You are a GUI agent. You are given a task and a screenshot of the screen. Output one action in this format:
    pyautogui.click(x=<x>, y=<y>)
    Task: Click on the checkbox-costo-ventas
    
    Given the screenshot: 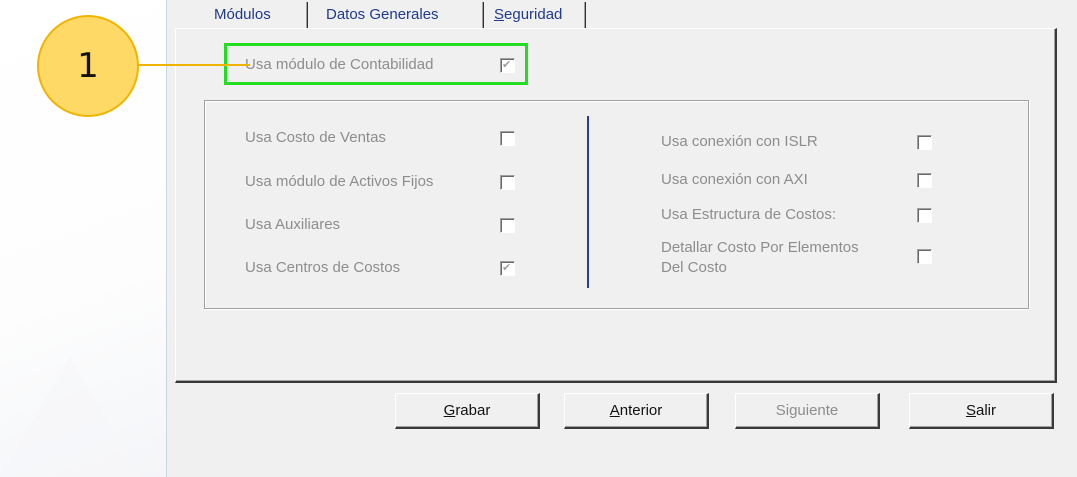 What is the action you would take?
    pyautogui.click(x=507, y=138)
    